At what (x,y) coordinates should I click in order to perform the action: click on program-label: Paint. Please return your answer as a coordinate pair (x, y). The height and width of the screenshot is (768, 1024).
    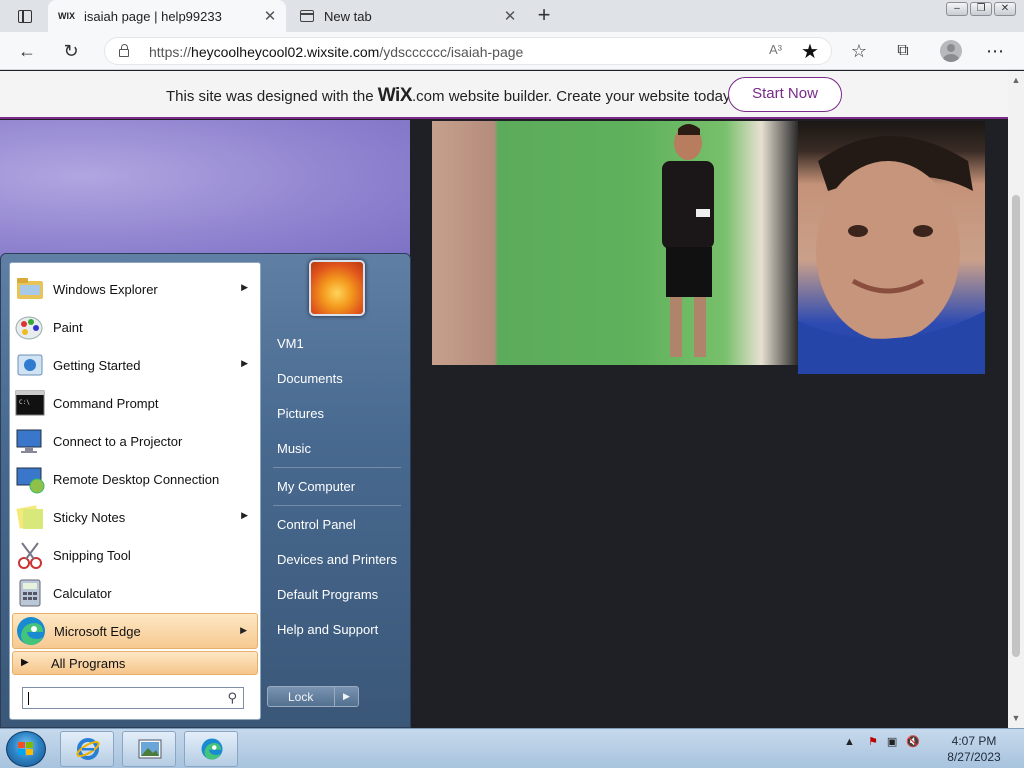
    Looking at the image, I should click on (68, 327).